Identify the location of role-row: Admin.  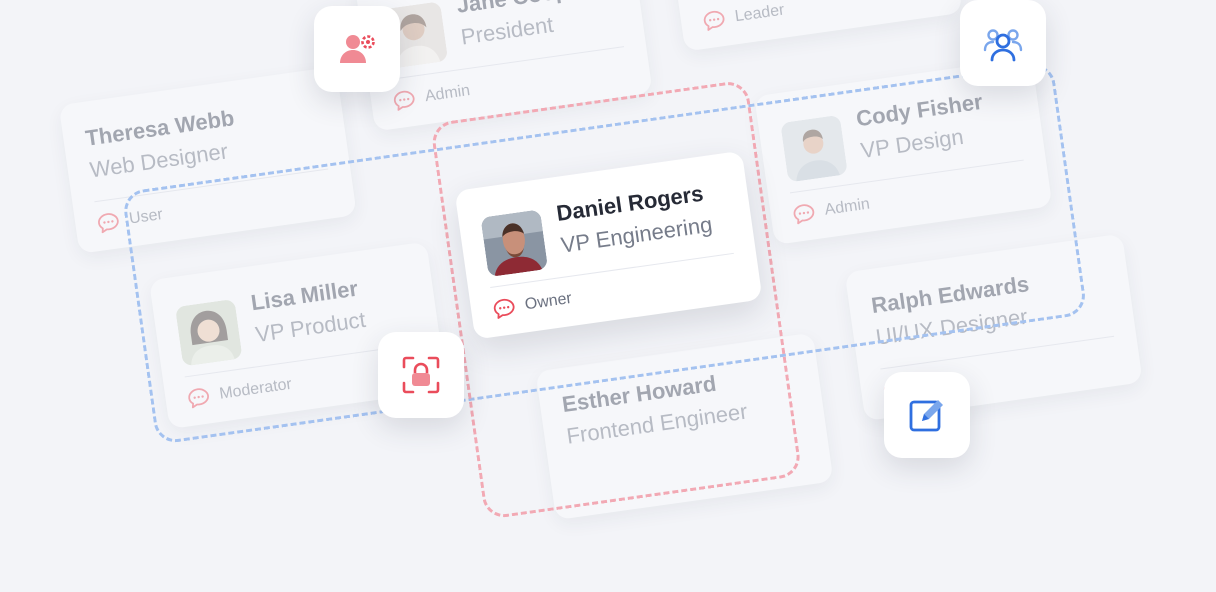
(431, 96).